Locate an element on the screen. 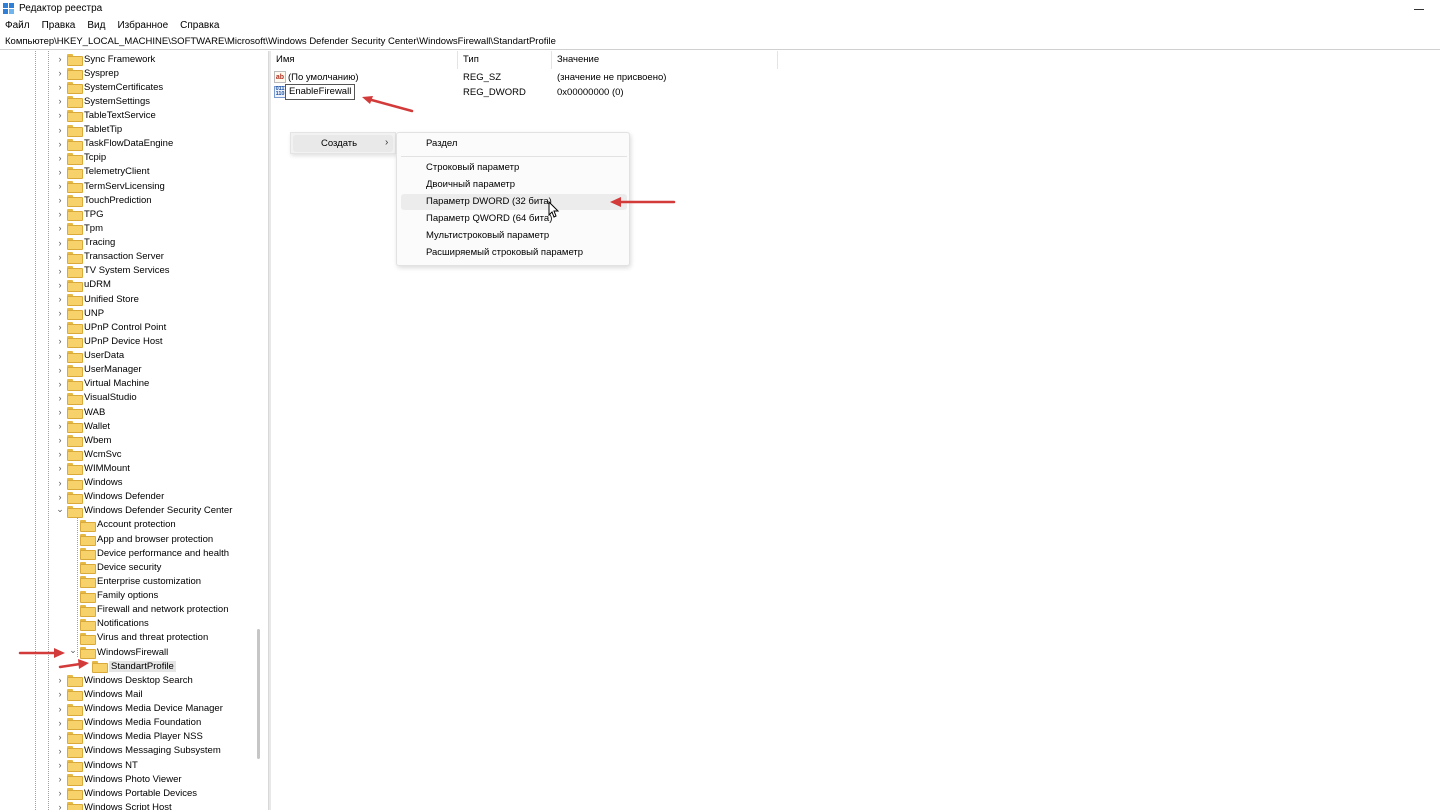 This screenshot has width=1440, height=810. tree-item: ⌄ Windows Defender Security Center is located at coordinates (143, 511).